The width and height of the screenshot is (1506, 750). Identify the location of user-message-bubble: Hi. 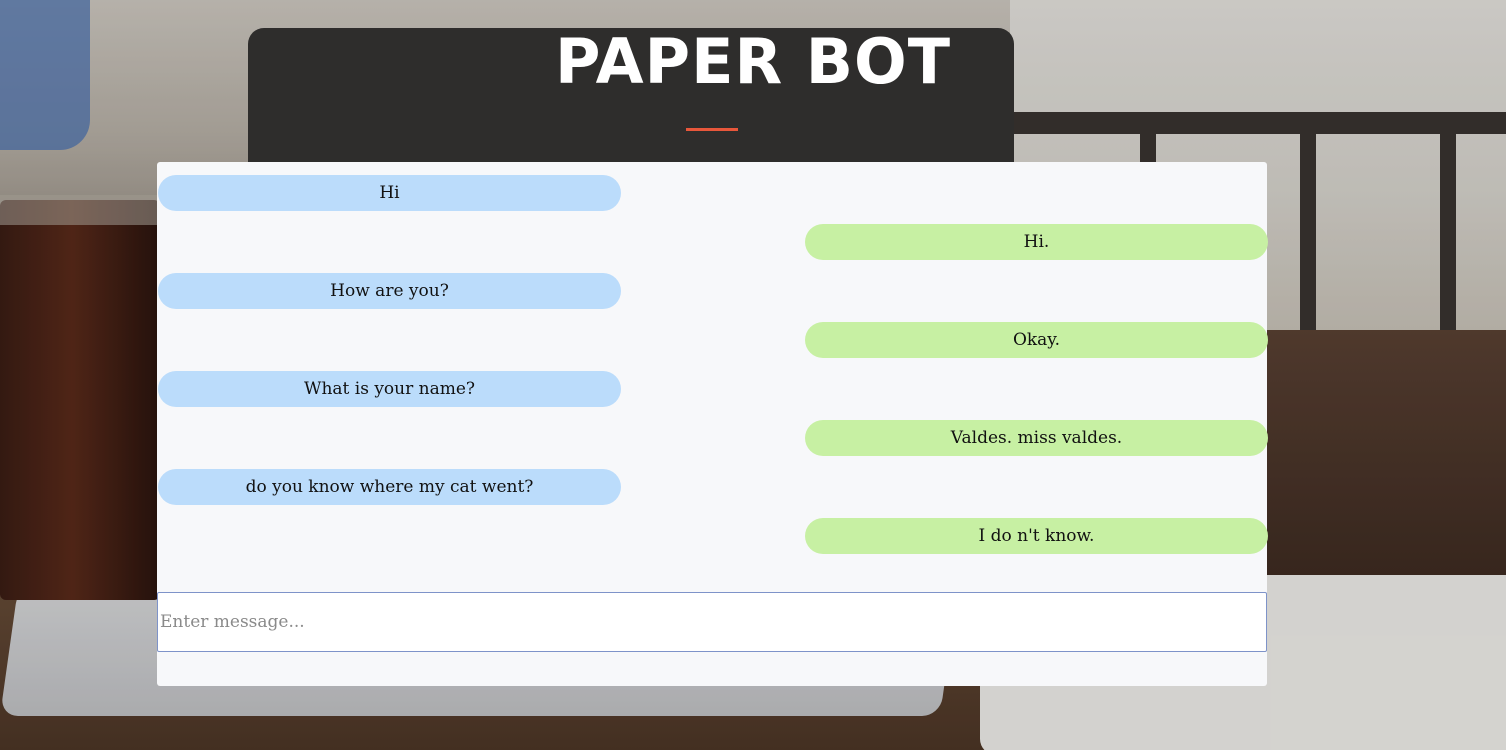
(389, 193).